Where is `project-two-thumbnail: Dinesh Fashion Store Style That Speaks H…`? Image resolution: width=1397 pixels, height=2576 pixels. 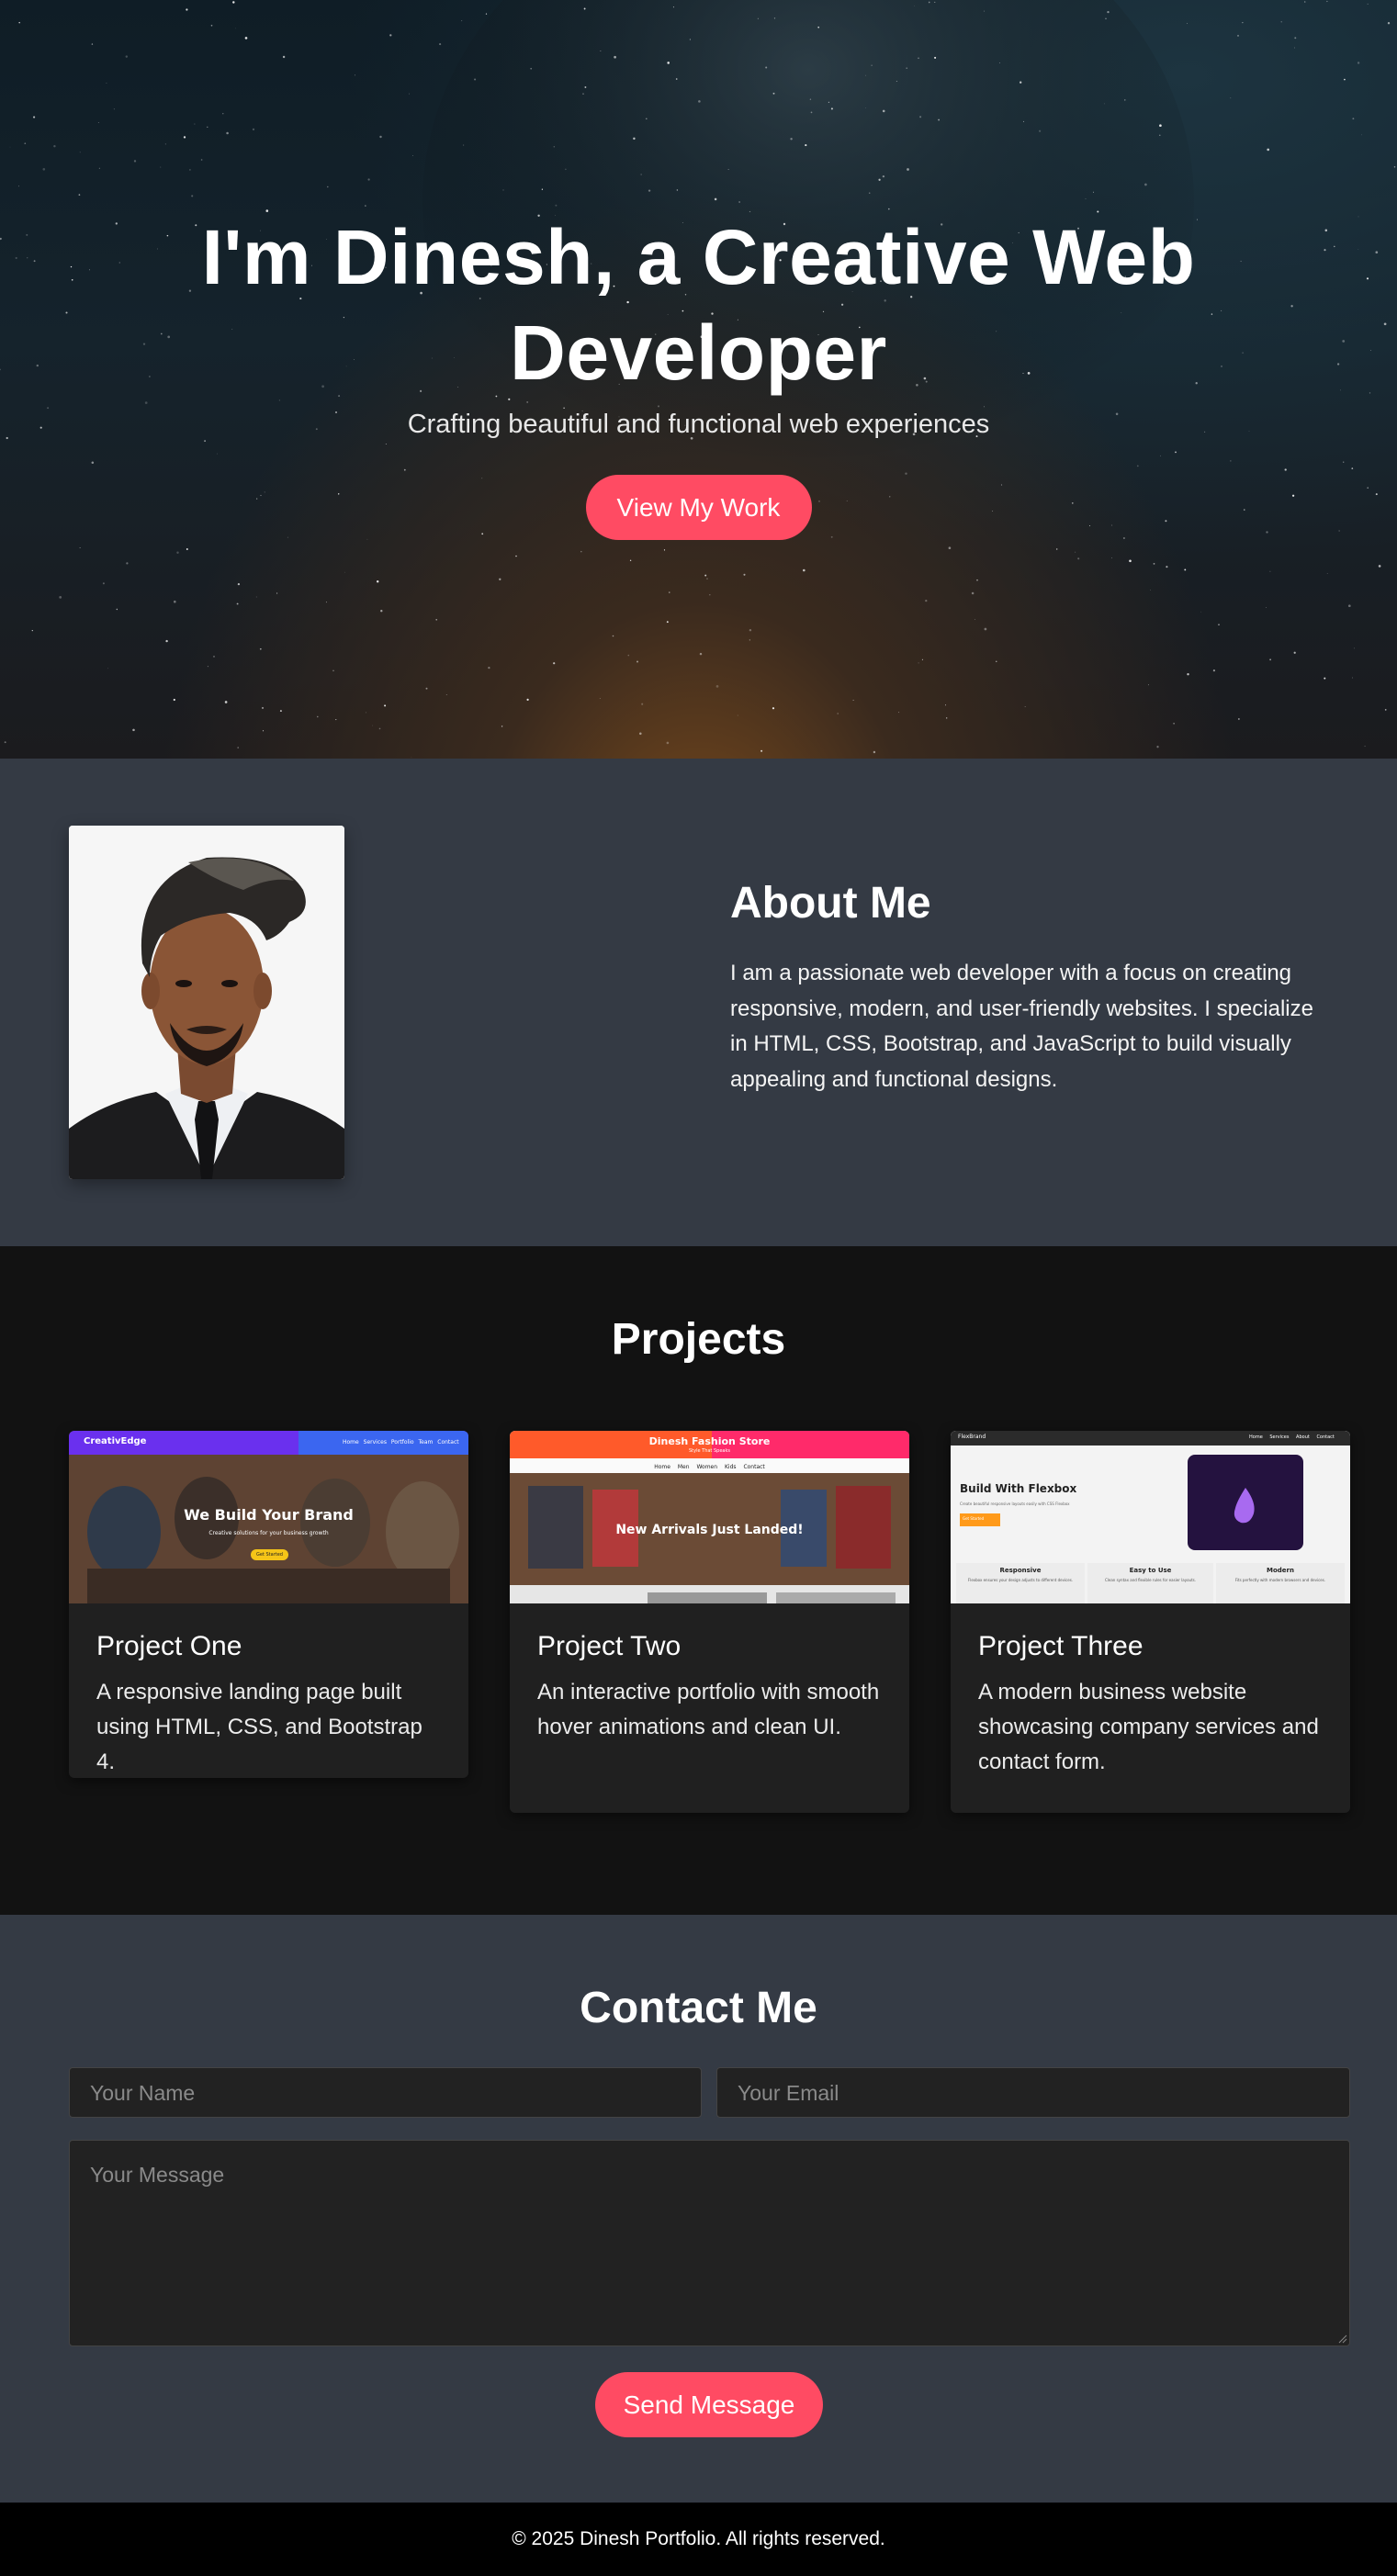 project-two-thumbnail: Dinesh Fashion Store Style That Speaks H… is located at coordinates (710, 1517).